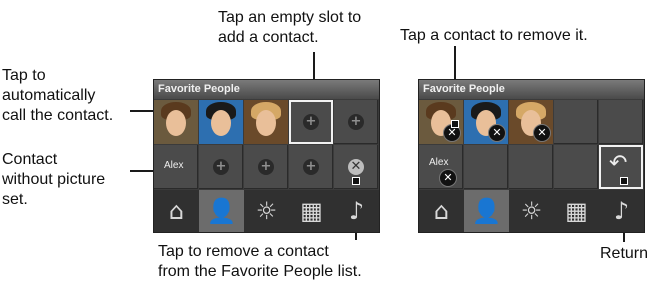  Describe the element at coordinates (356, 167) in the screenshot. I see `remove-icon: ✕` at that location.